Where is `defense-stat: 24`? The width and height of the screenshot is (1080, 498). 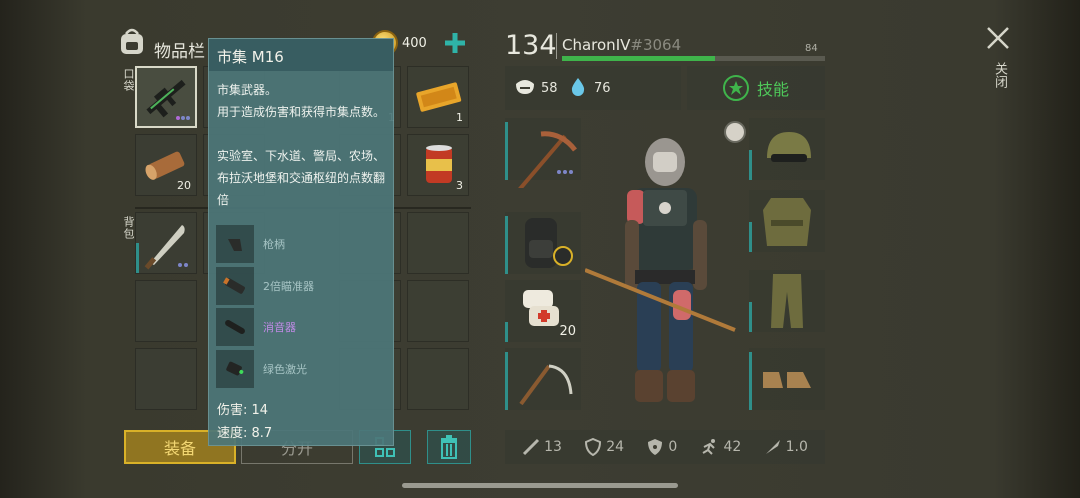 defense-stat: 24 is located at coordinates (604, 447).